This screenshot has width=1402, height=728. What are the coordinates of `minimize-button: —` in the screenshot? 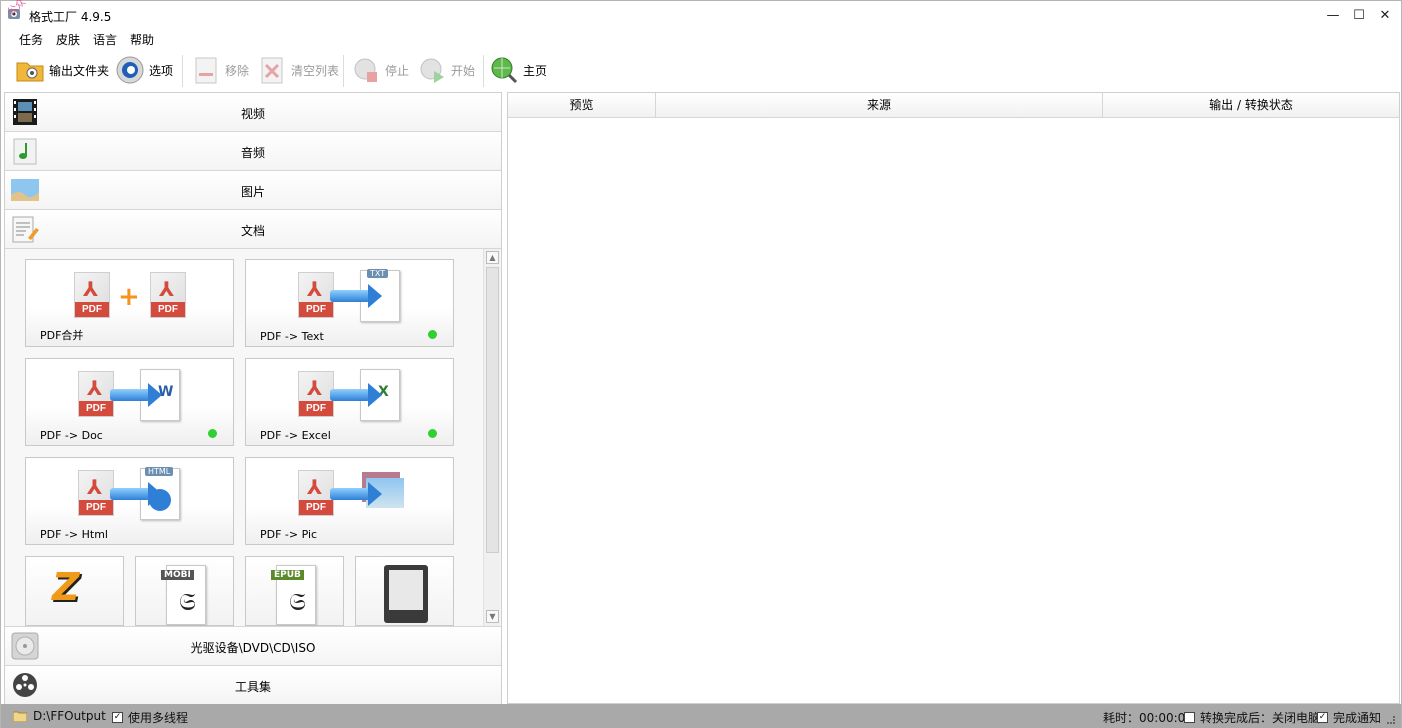 It's located at (1333, 15).